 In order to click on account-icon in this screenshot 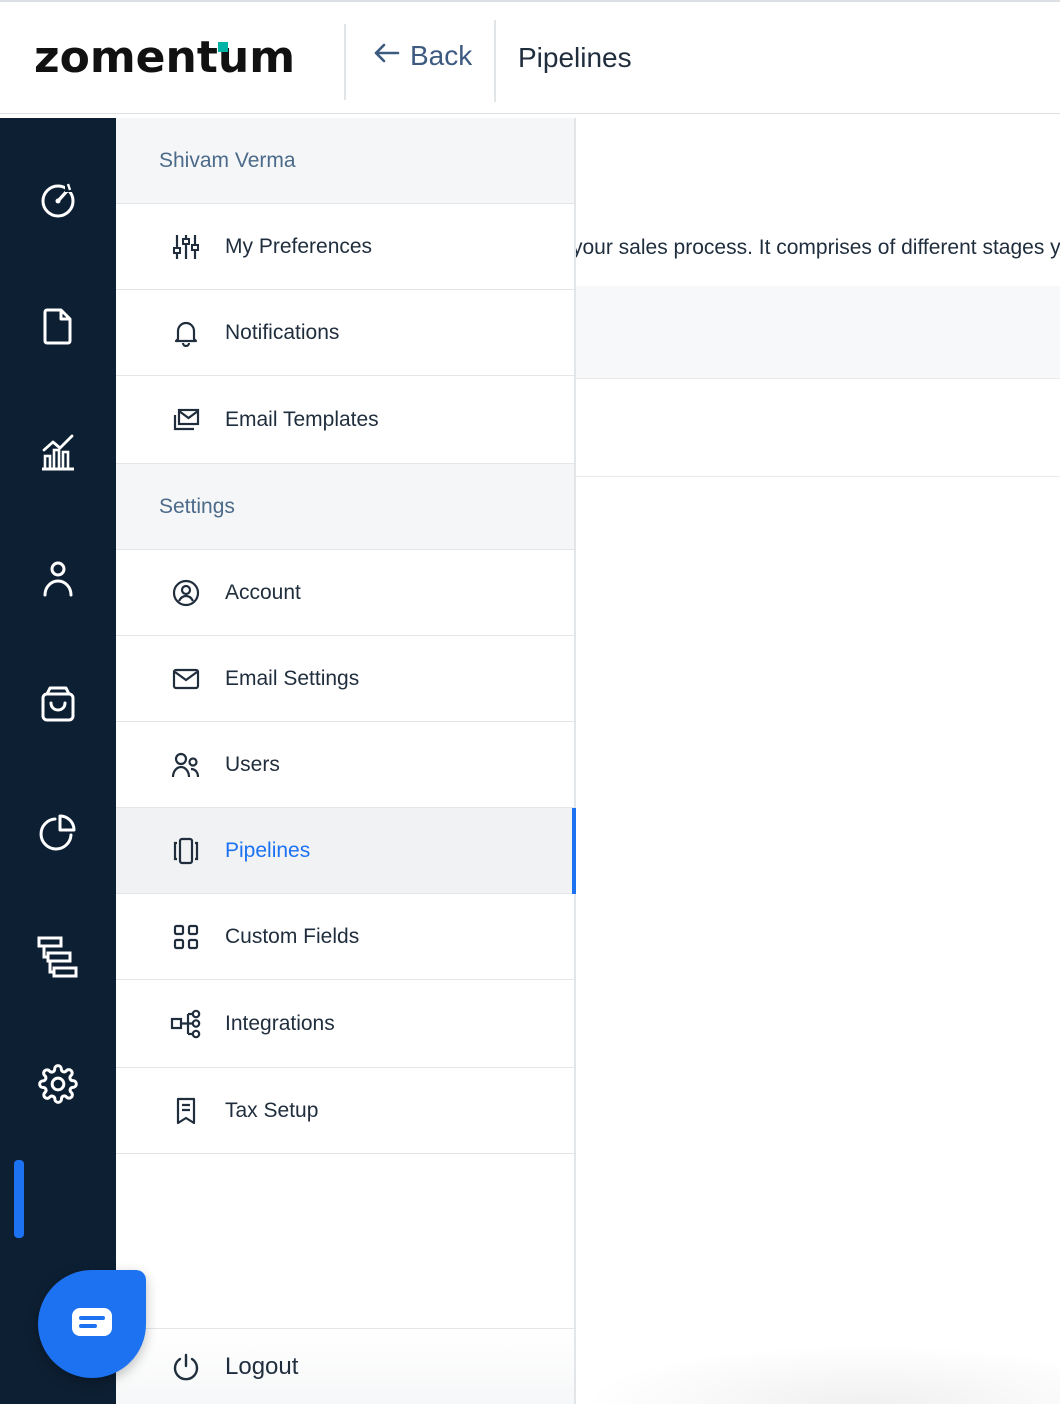, I will do `click(186, 593)`.